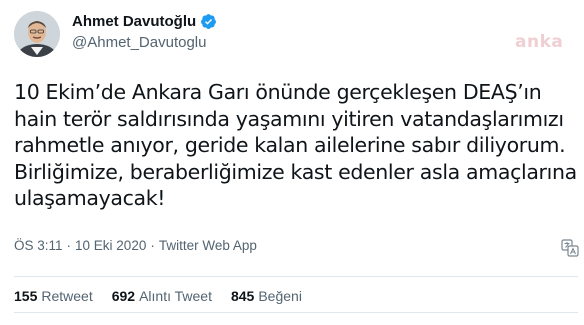 This screenshot has height=325, width=584. Describe the element at coordinates (90, 198) in the screenshot. I see `tweet-text-line: ulaşamayacak!` at that location.